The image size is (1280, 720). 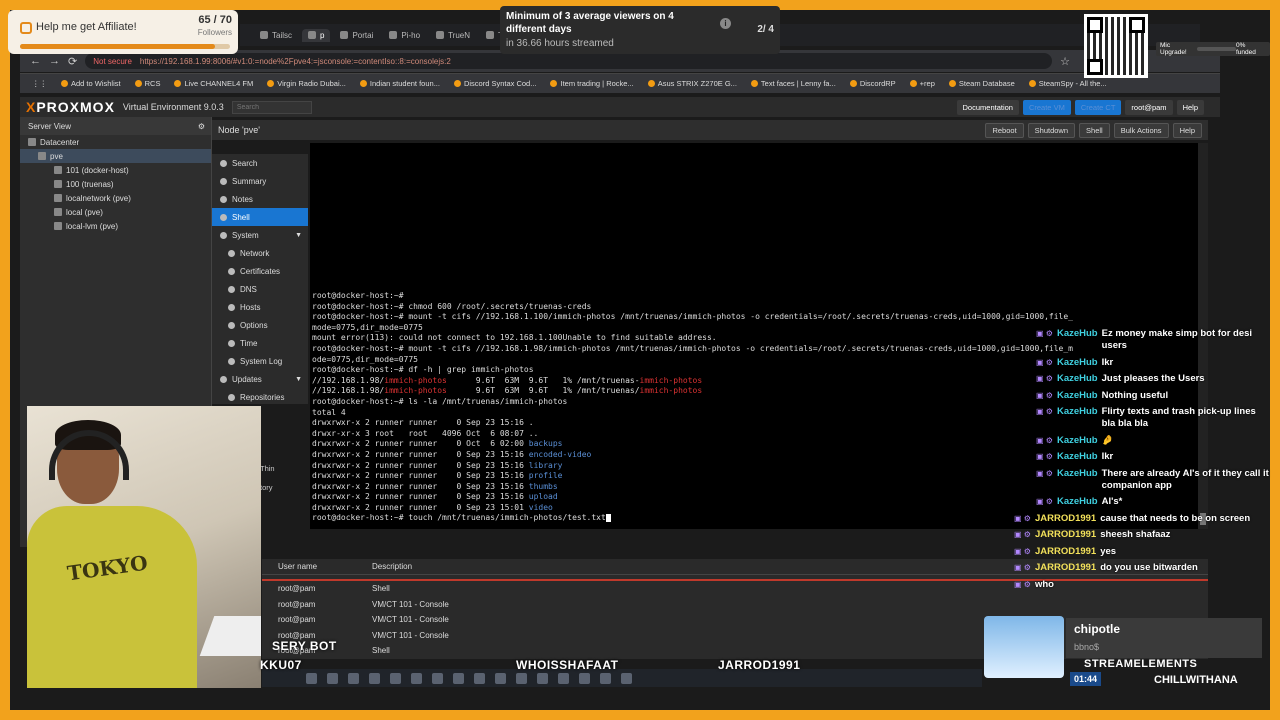 I want to click on header-button-create-vm: Create VM, so click(x=1046, y=107).